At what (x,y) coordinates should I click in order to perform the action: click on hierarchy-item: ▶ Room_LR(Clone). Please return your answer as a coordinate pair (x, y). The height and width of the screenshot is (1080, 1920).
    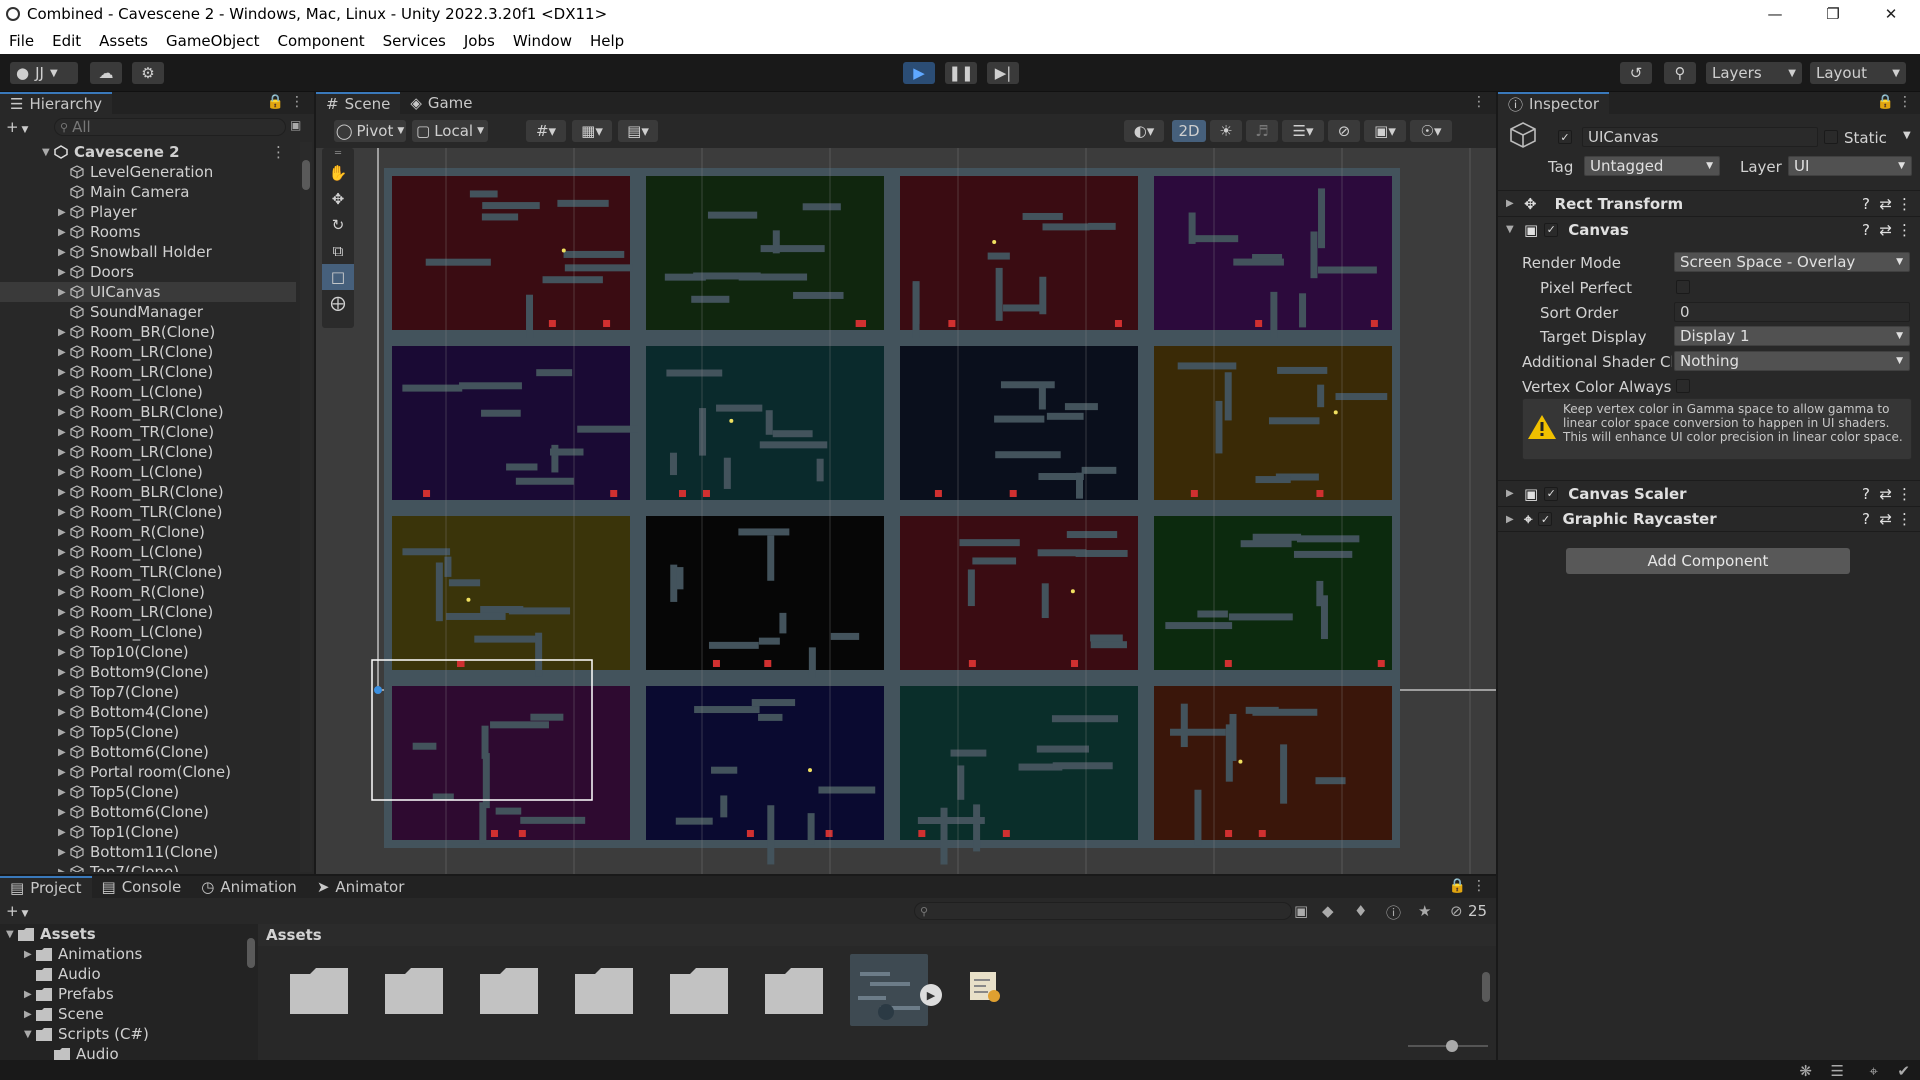
    Looking at the image, I should click on (148, 372).